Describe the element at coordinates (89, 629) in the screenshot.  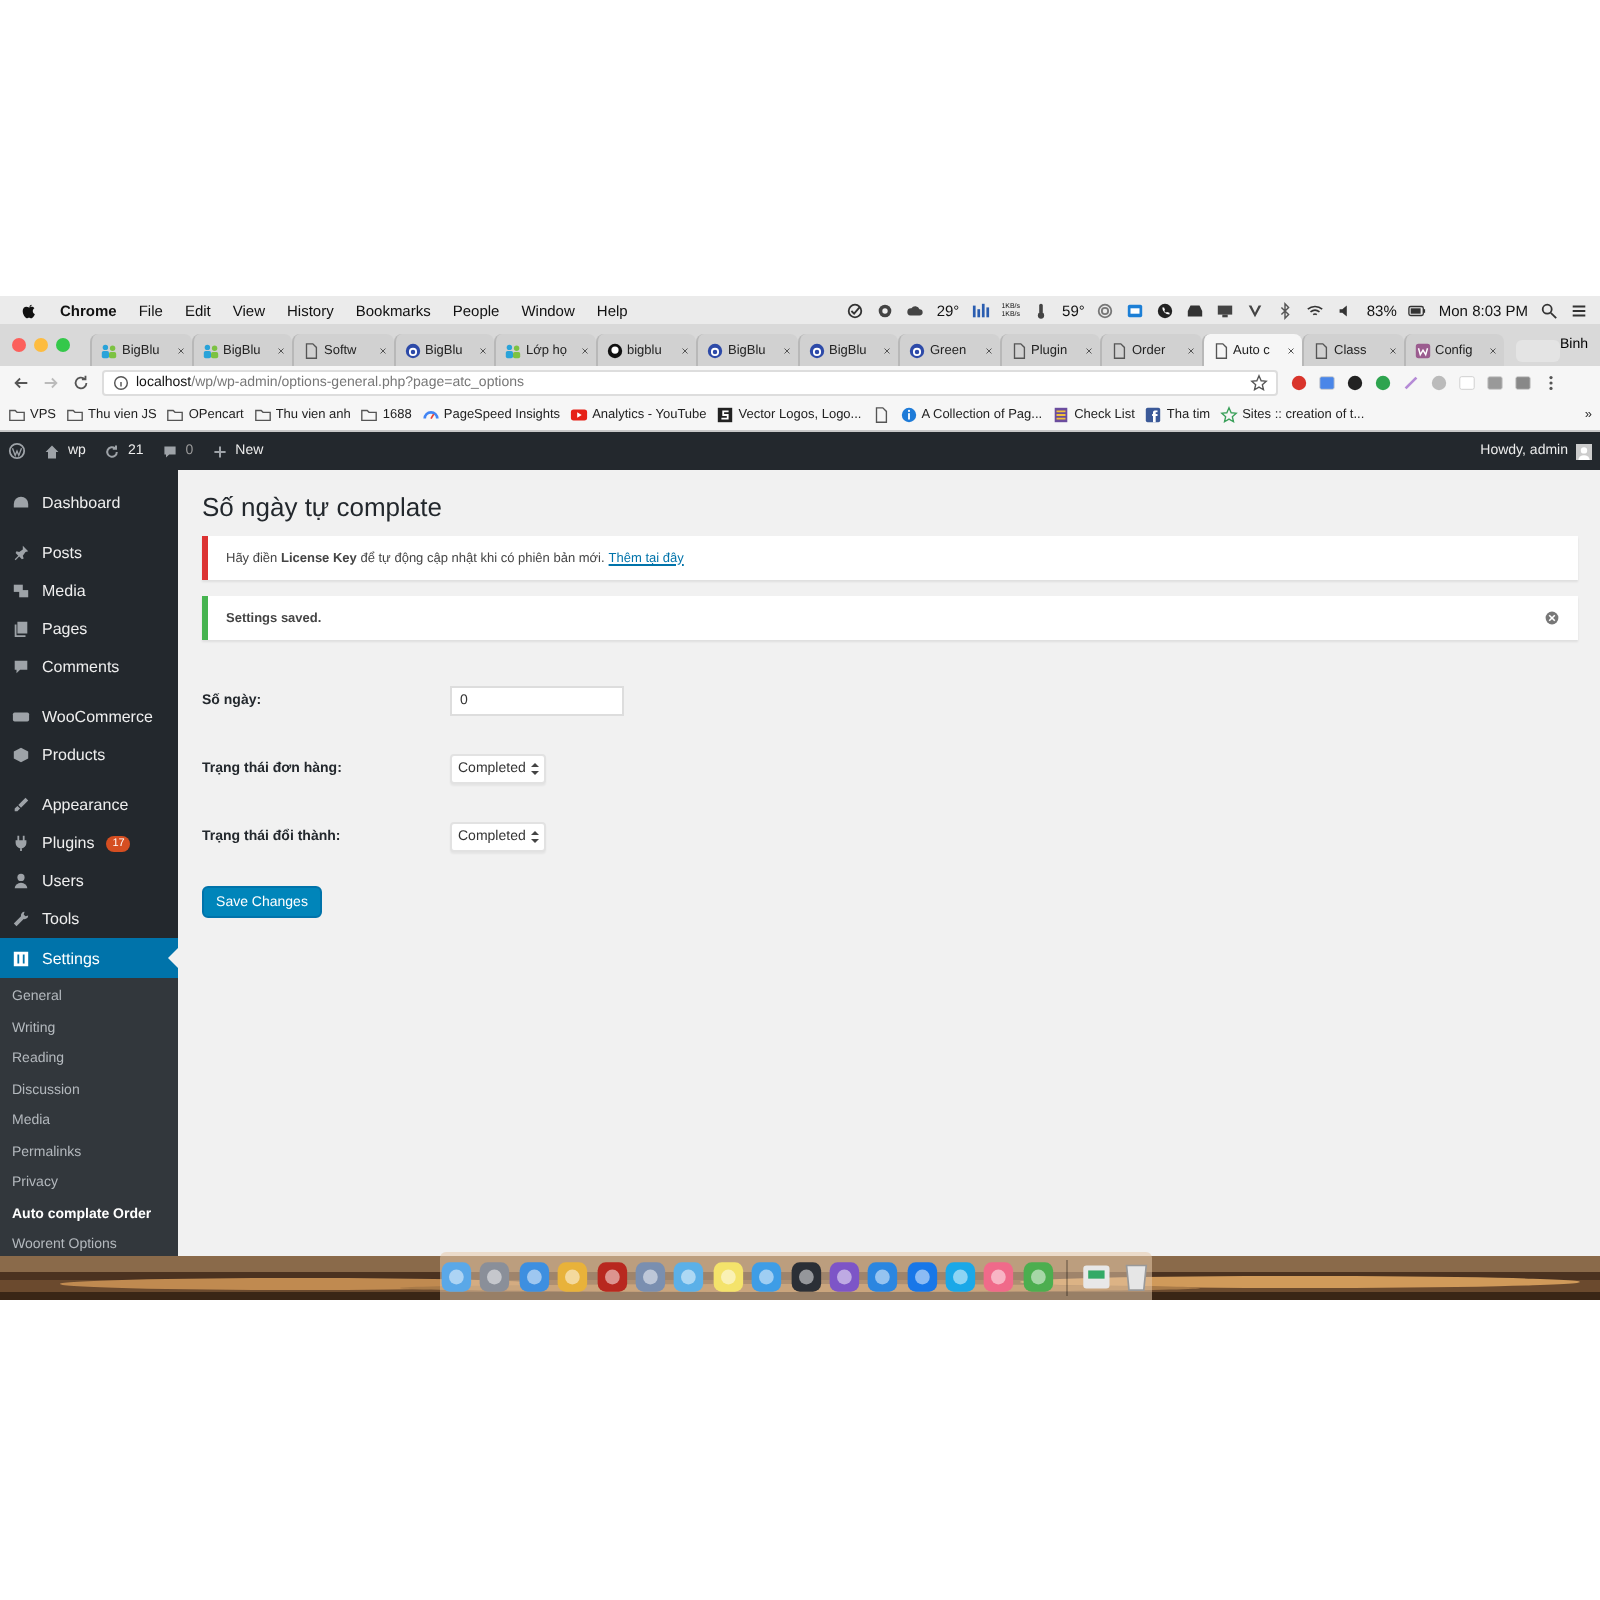
I see `sidebar-item: Pages` at that location.